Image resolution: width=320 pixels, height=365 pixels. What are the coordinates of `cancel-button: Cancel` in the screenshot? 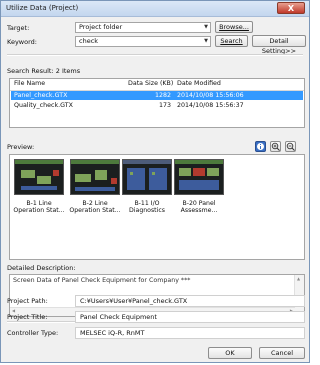 It's located at (282, 353).